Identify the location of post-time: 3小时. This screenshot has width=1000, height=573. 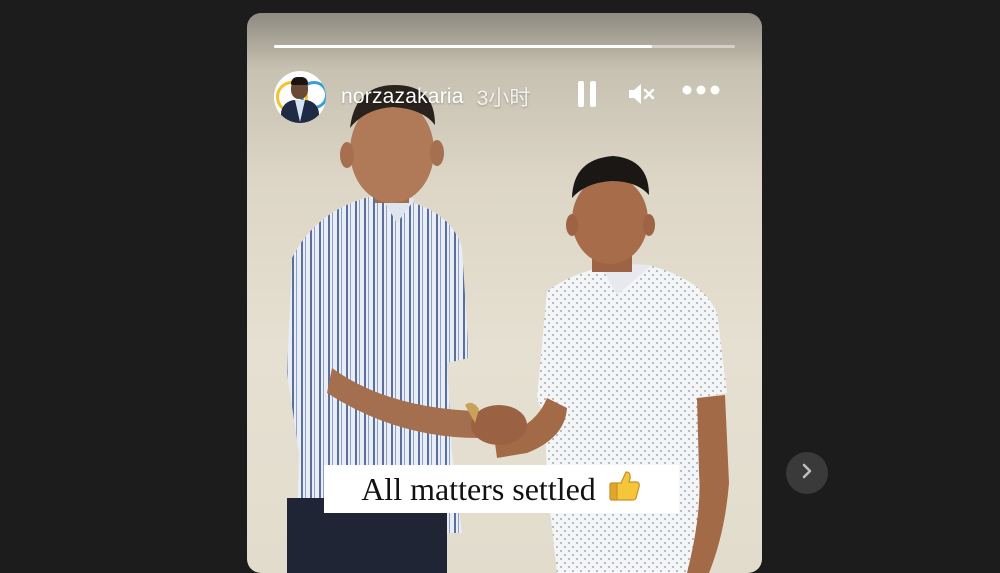
(503, 98).